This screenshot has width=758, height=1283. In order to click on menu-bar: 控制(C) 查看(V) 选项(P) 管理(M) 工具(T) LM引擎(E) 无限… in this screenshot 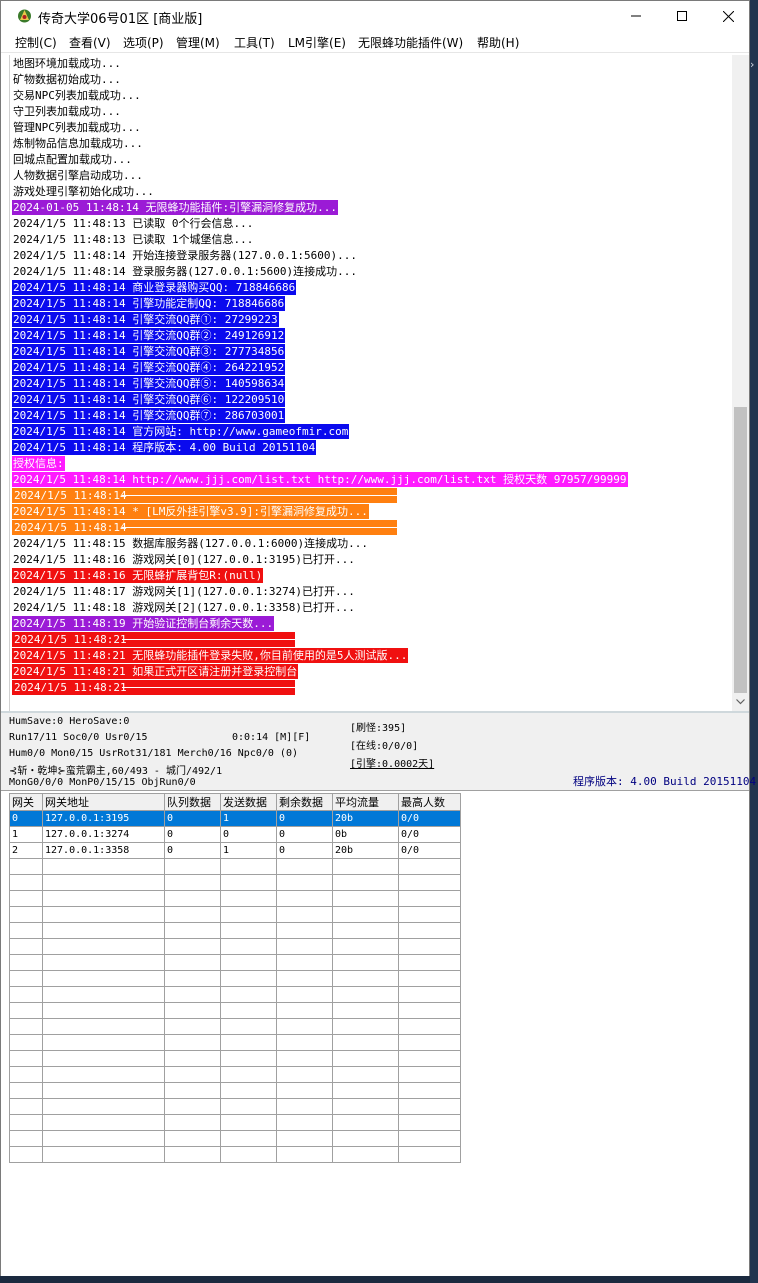, I will do `click(375, 42)`.